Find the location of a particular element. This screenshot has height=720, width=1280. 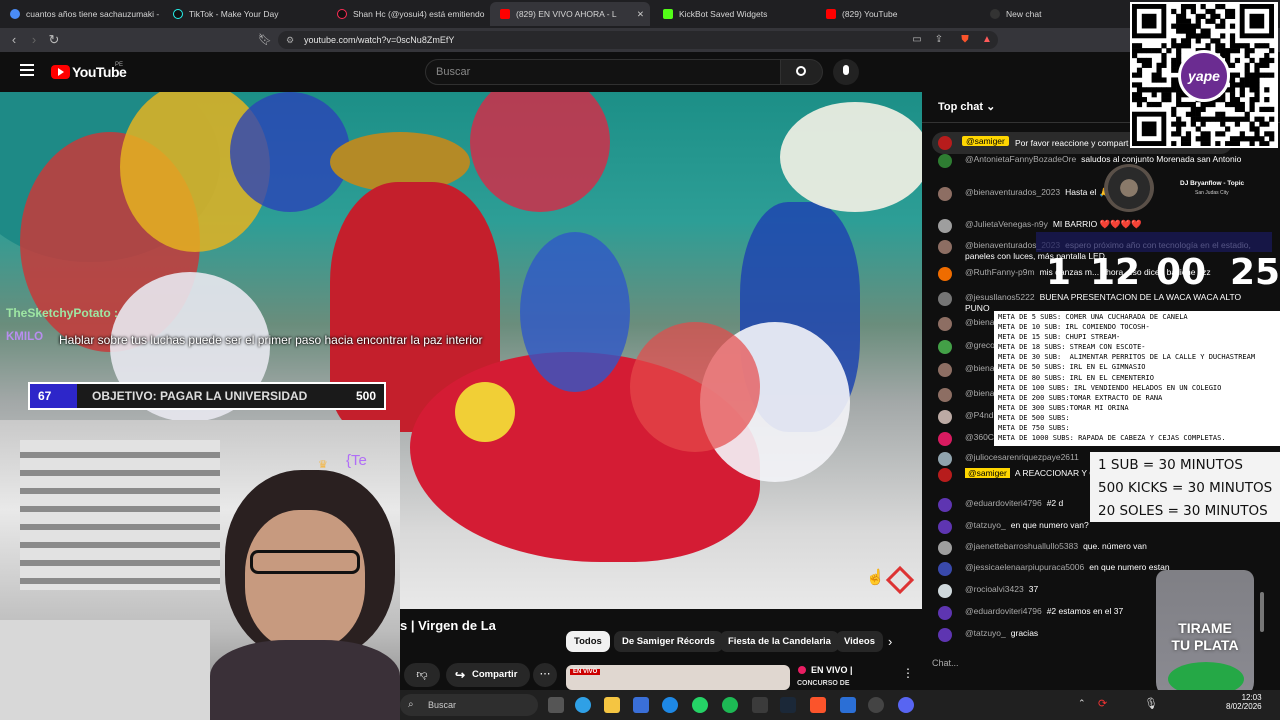

store-icon is located at coordinates (641, 705).